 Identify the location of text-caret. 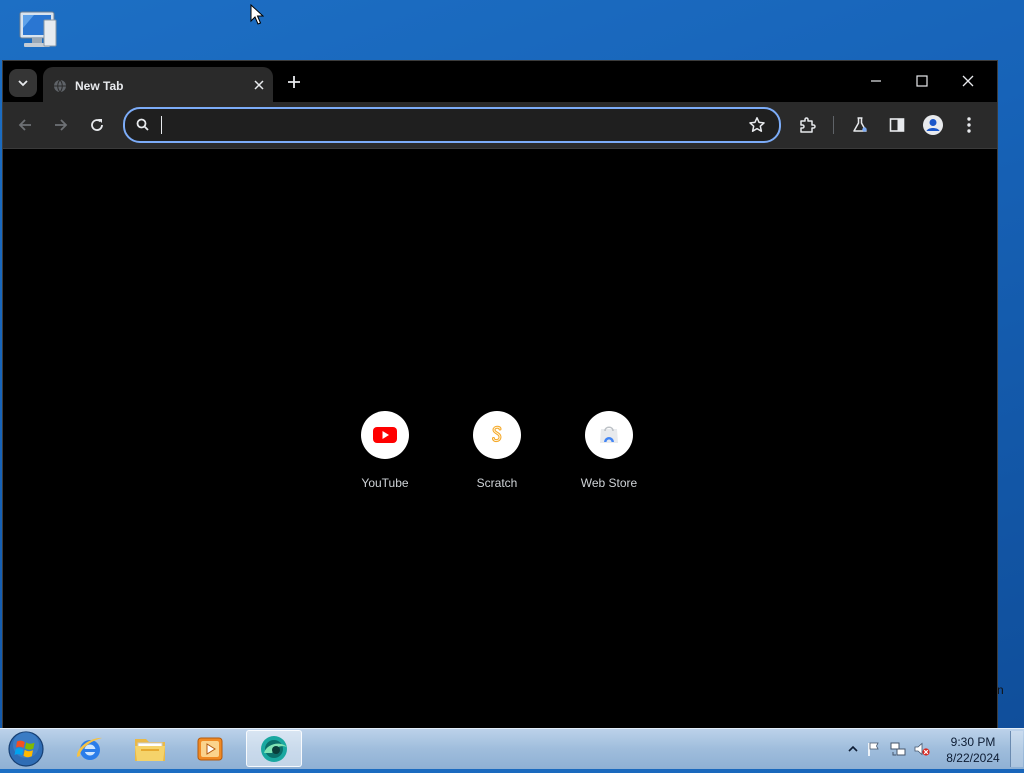
(161, 125).